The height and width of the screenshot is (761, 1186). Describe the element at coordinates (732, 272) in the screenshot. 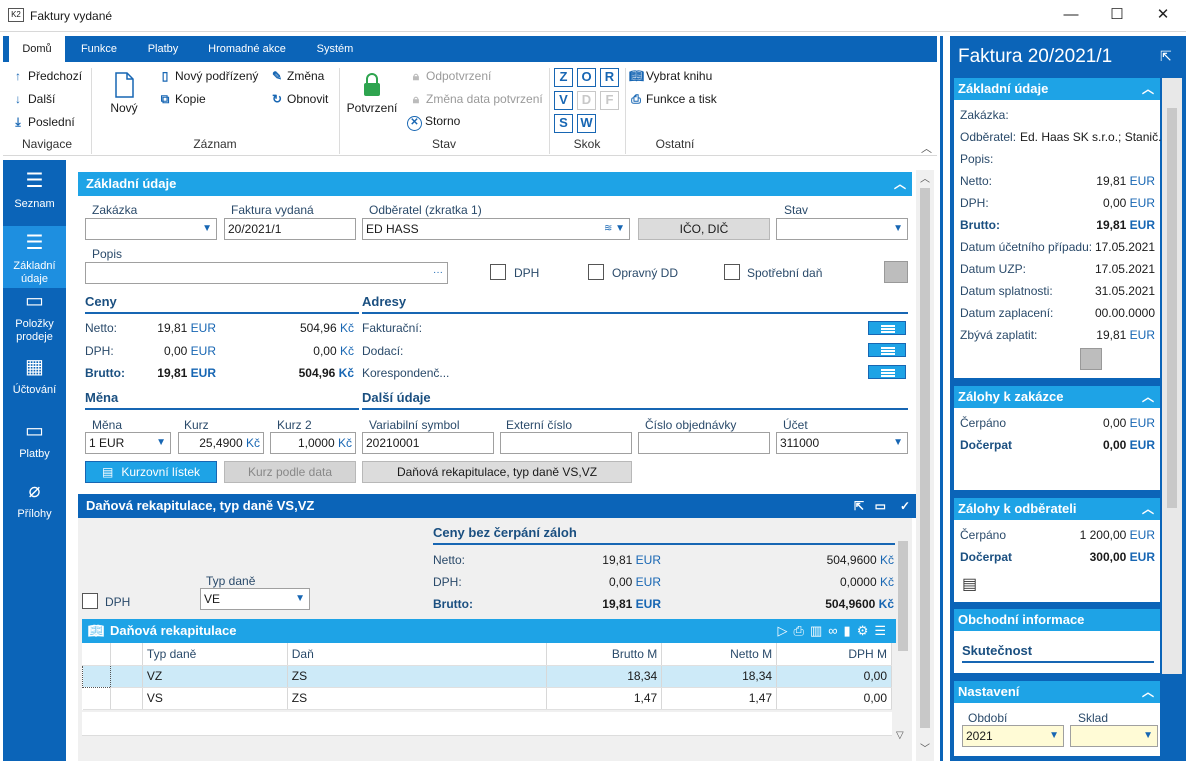

I see `spotrebni-dan-checkbox` at that location.